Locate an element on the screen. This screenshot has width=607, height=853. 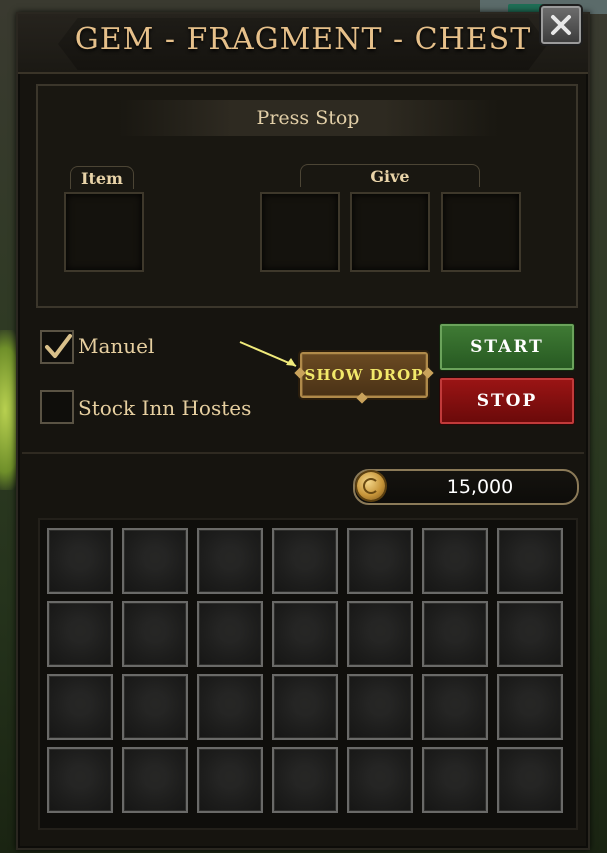
notch-bottom is located at coordinates (362, 398).